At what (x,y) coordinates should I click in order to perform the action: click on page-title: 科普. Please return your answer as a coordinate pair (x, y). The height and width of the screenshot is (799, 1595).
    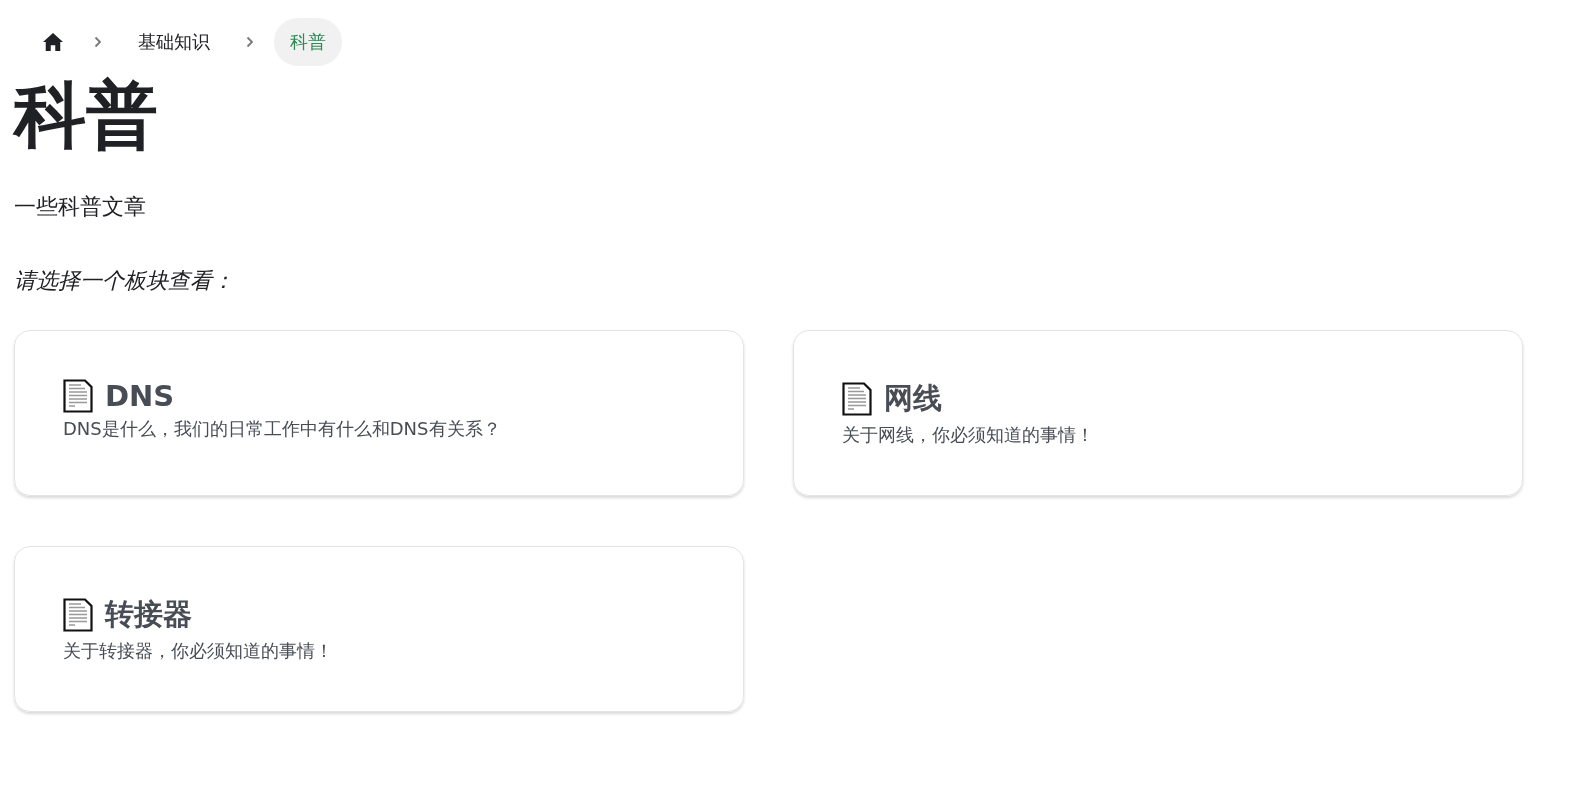
    Looking at the image, I should click on (86, 115).